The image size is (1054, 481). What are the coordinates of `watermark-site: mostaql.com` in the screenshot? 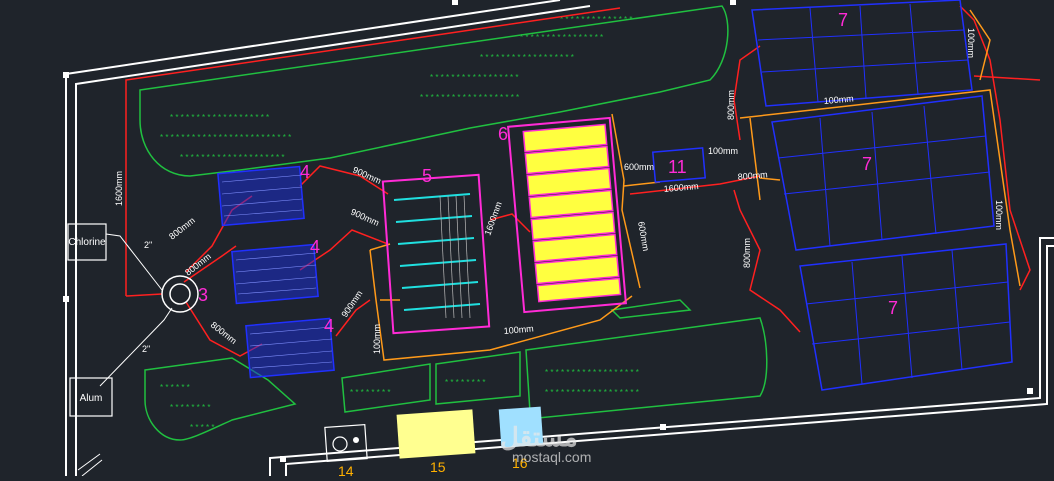 It's located at (551, 457).